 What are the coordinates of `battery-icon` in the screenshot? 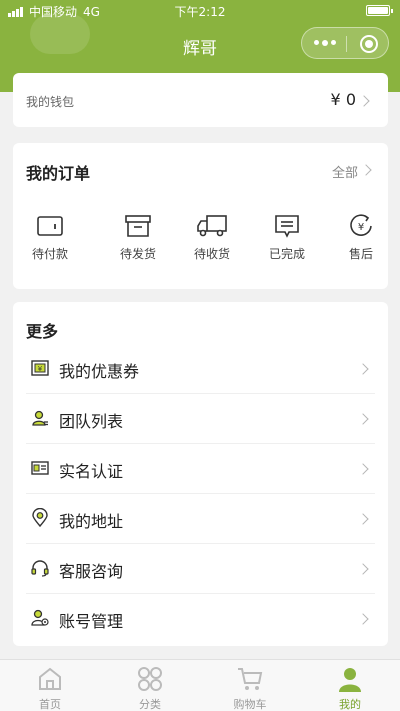 It's located at (379, 10).